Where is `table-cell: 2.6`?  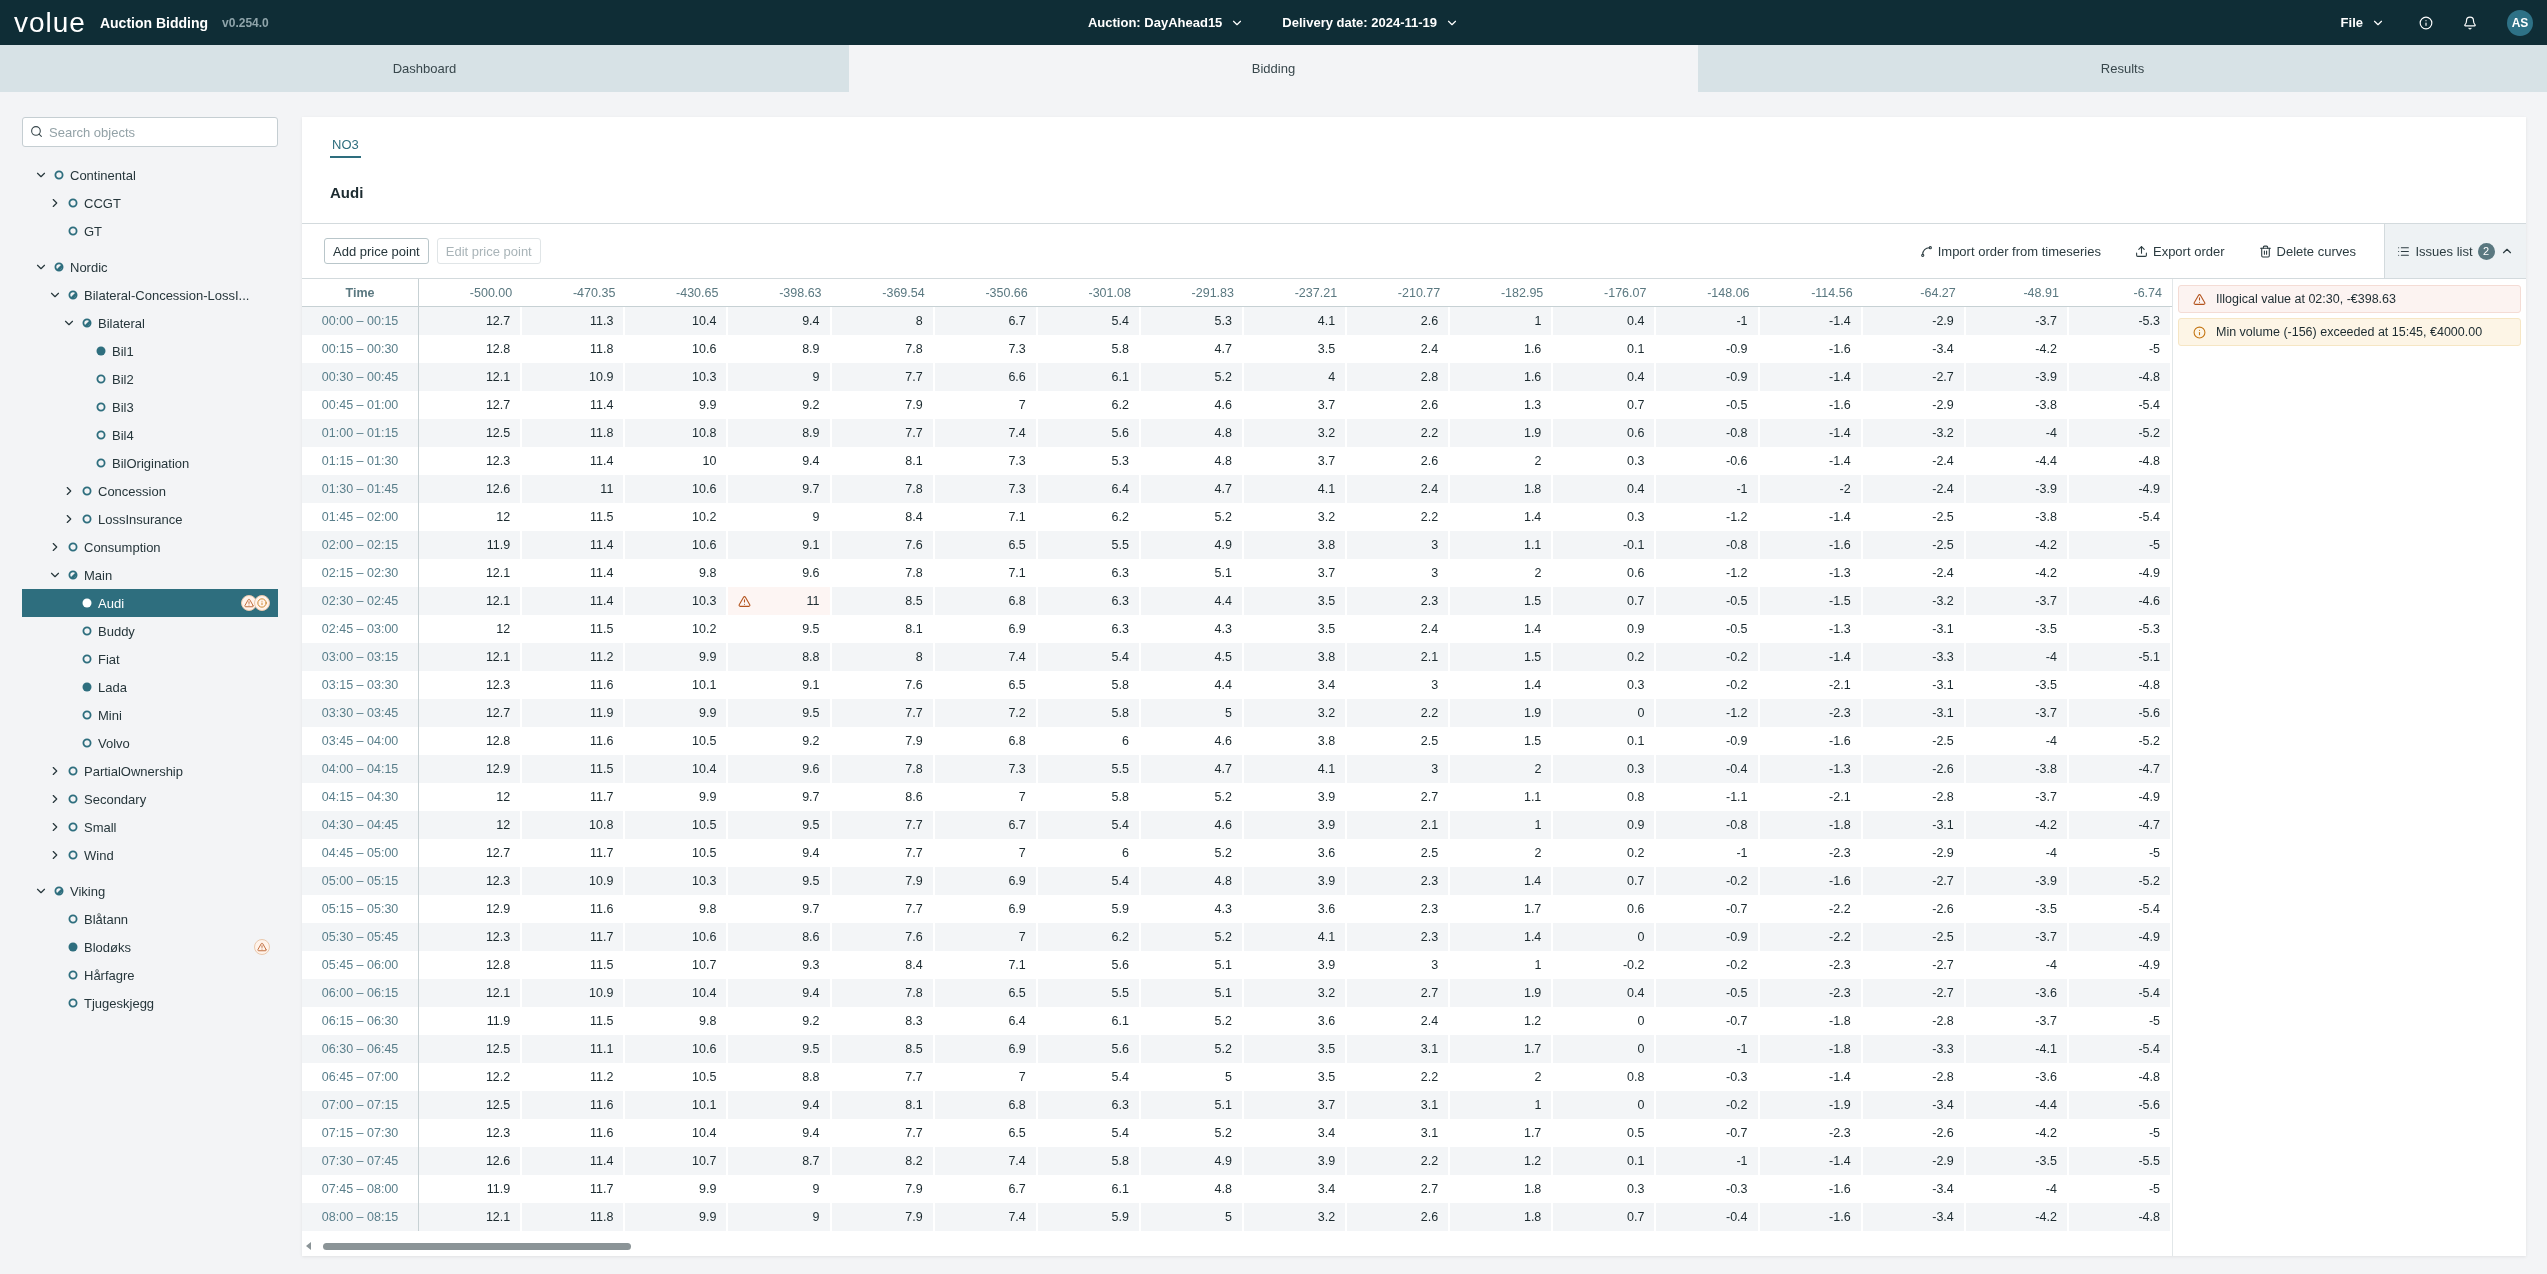 table-cell: 2.6 is located at coordinates (1399, 1217).